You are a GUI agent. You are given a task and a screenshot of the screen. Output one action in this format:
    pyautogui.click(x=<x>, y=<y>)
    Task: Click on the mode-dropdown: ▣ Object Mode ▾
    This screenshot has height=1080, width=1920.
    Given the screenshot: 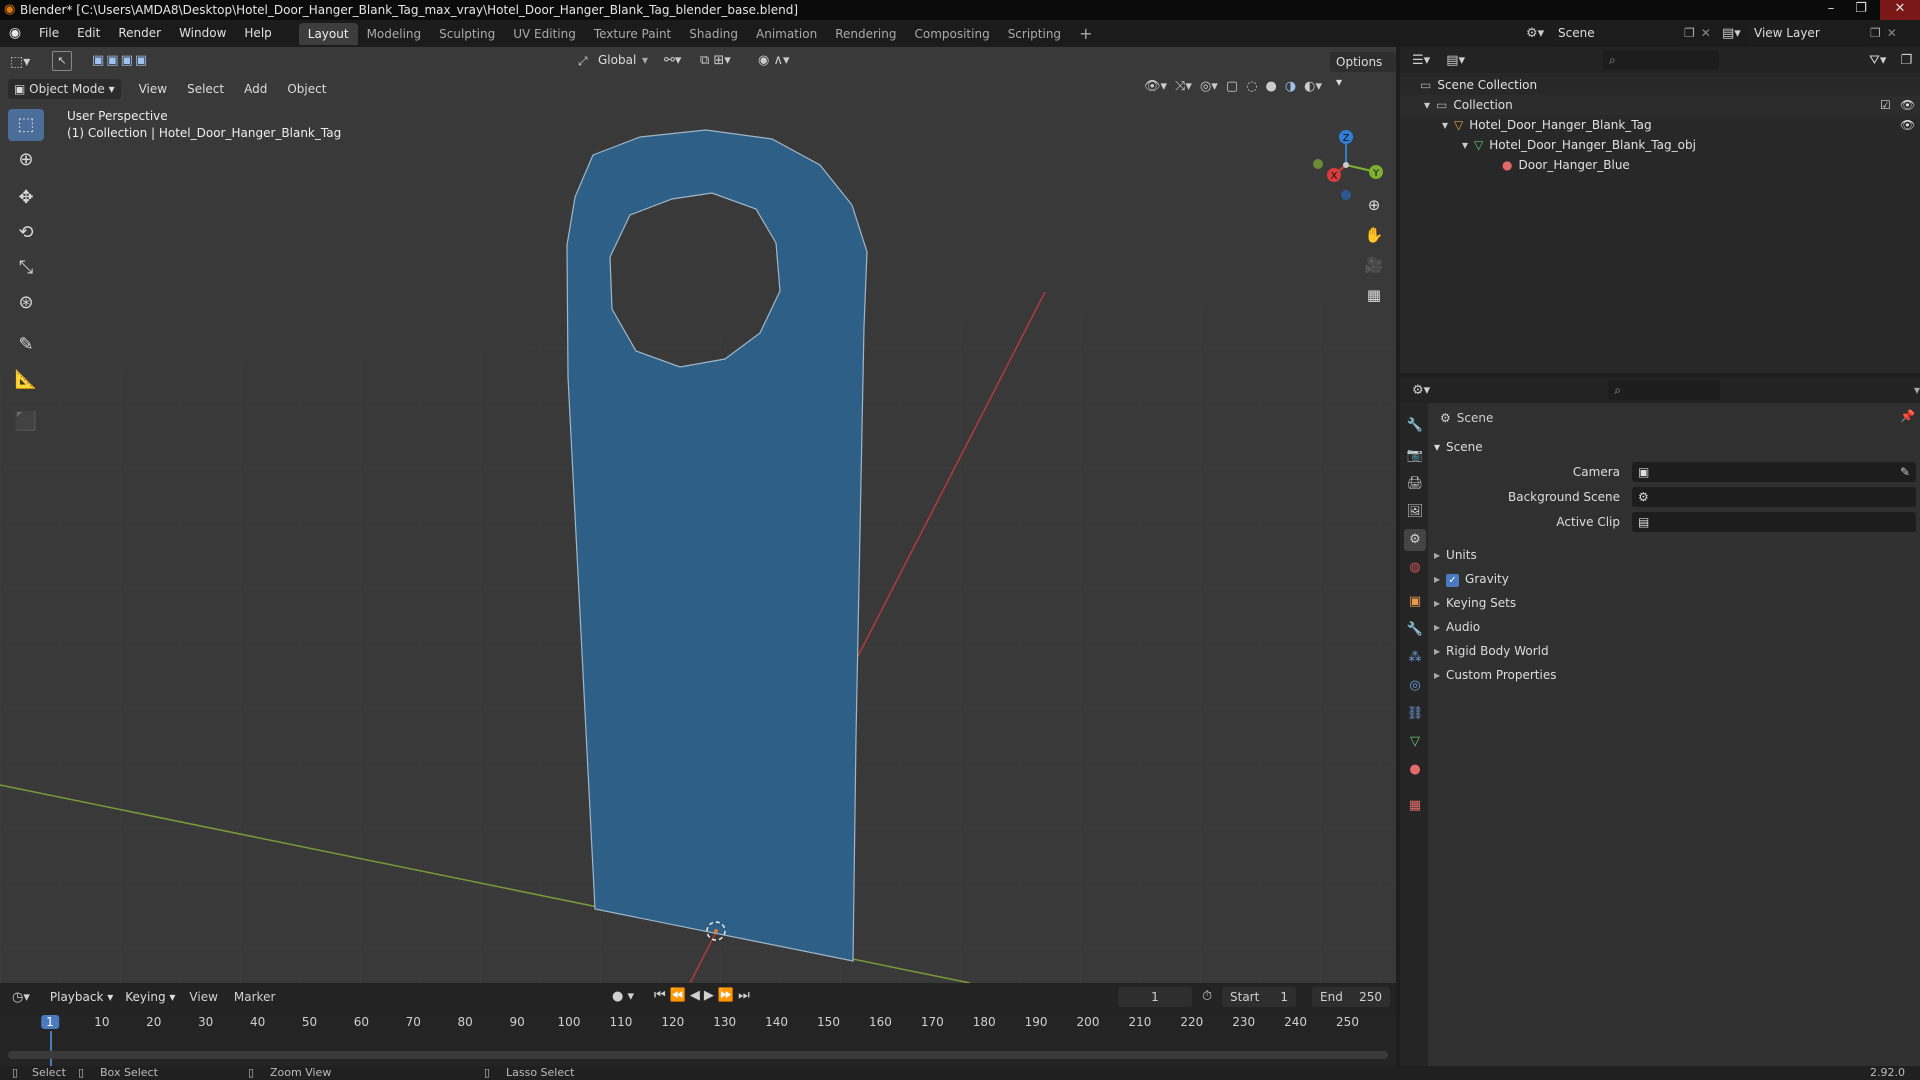 What is the action you would take?
    pyautogui.click(x=64, y=89)
    